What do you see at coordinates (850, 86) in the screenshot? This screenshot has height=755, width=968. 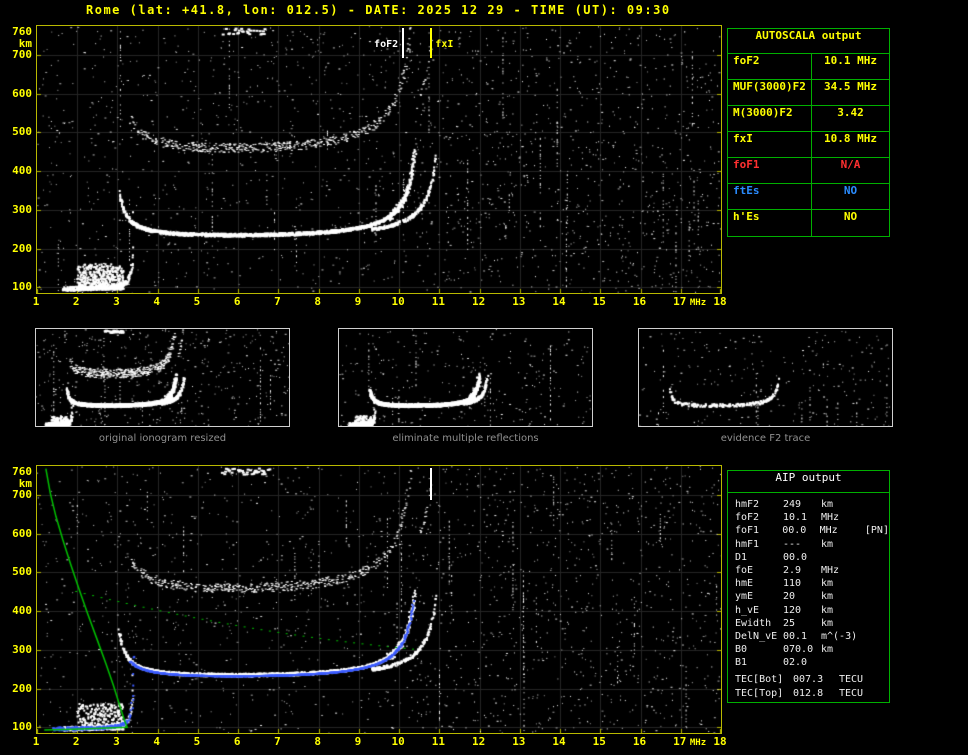 I see `autoscala-param-value: 34.5 MHz` at bounding box center [850, 86].